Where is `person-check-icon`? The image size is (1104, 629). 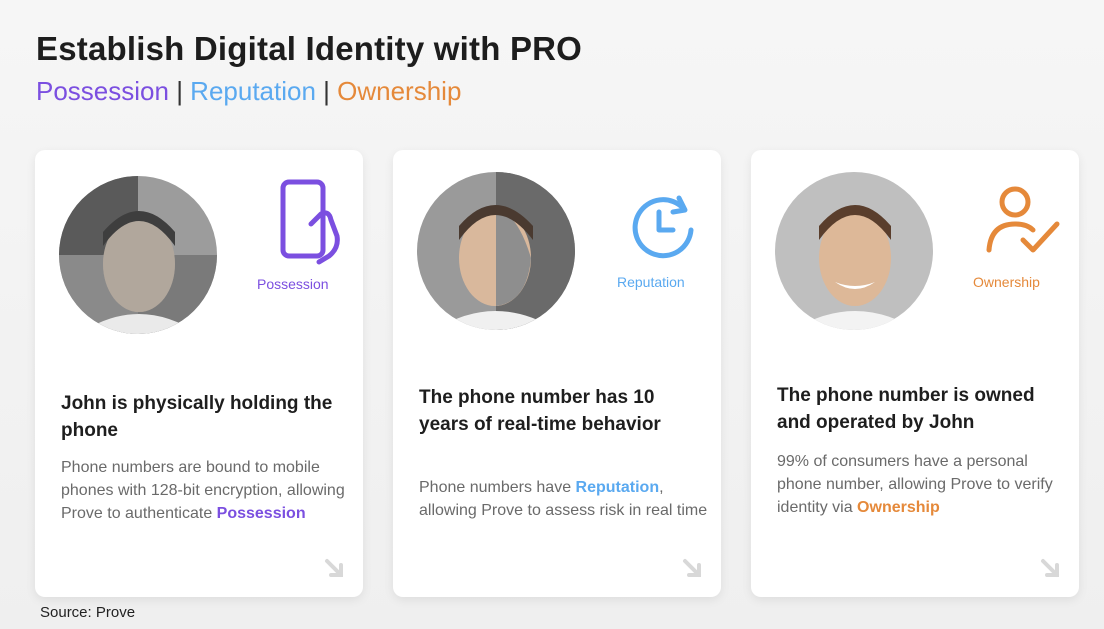 person-check-icon is located at coordinates (1023, 219).